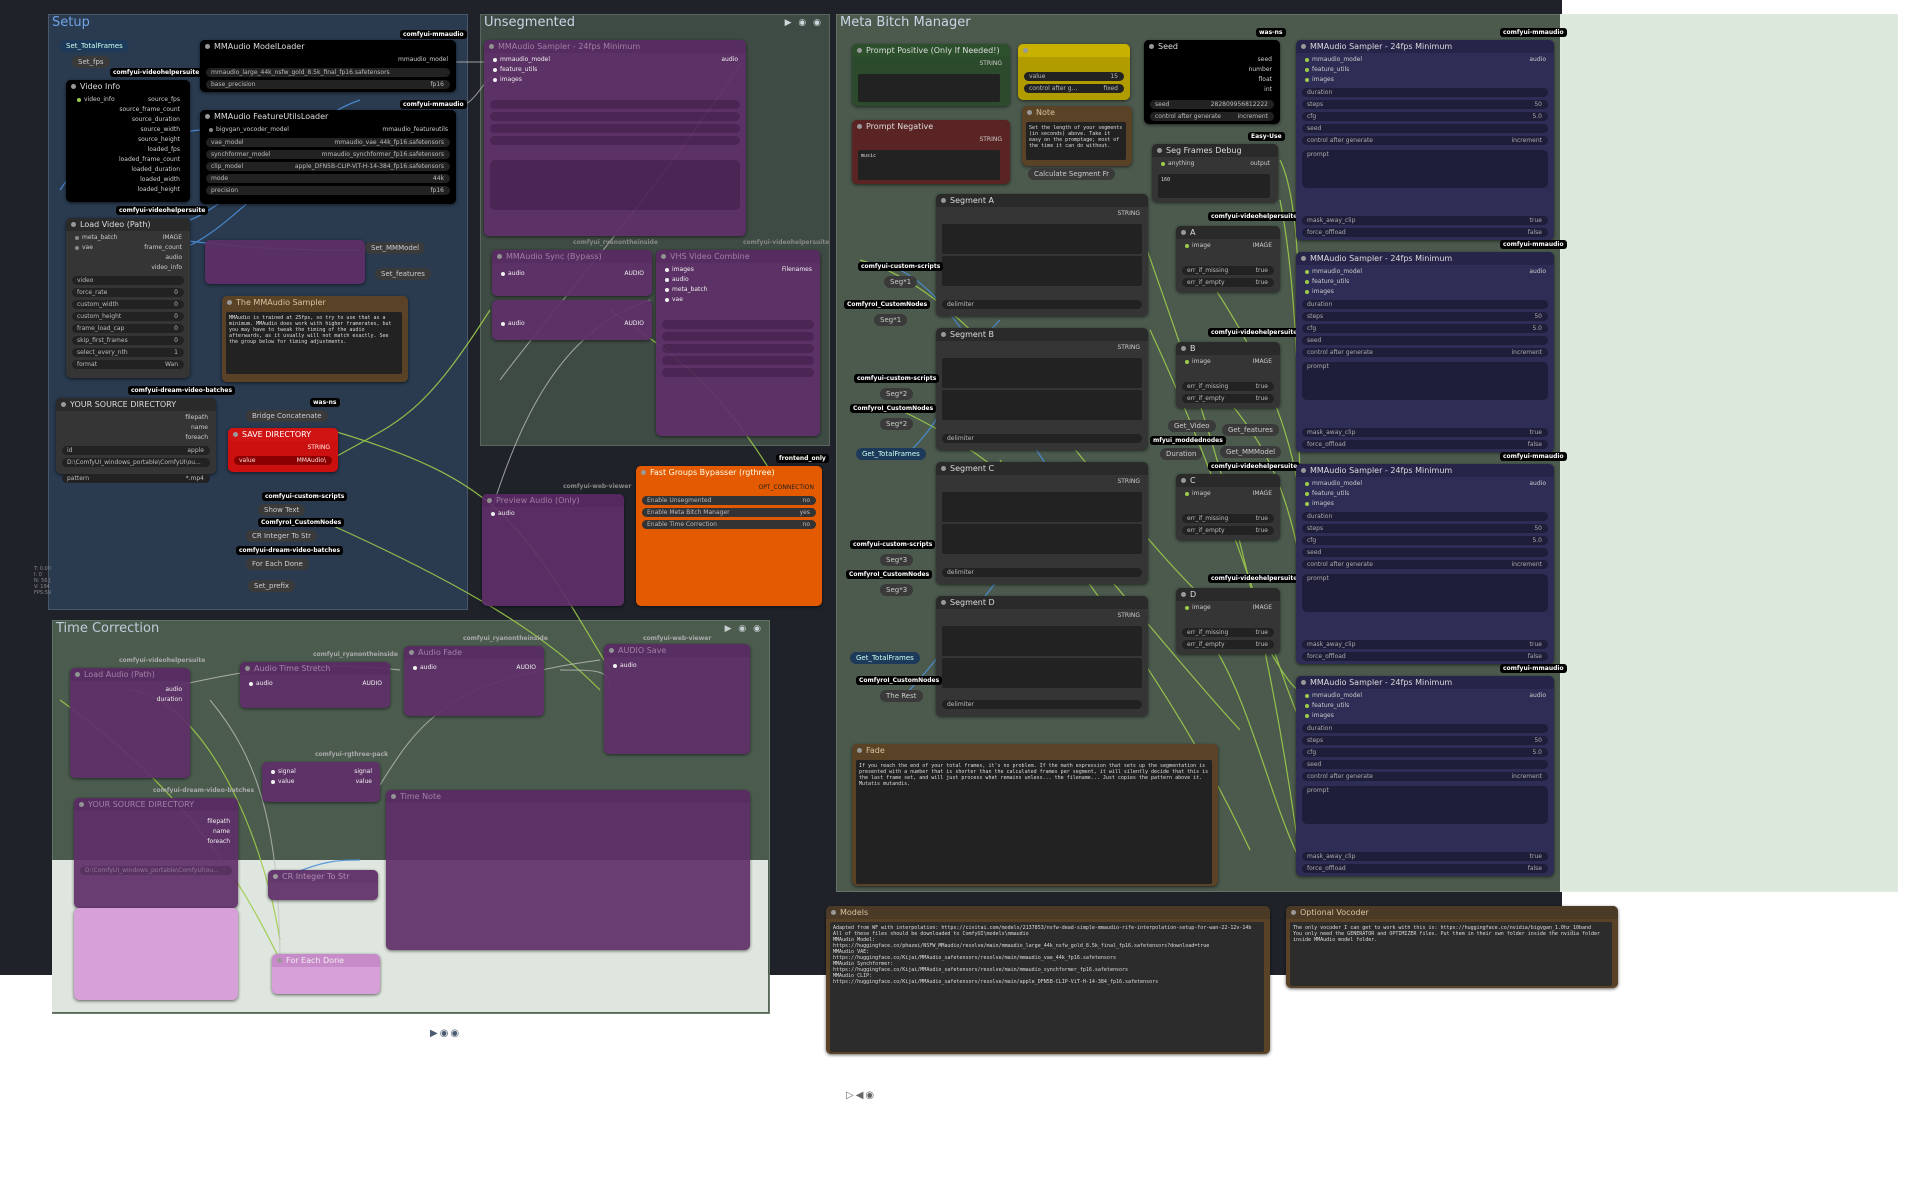 The width and height of the screenshot is (1920, 1199). Describe the element at coordinates (272, 586) in the screenshot. I see `set-prefix-node: Set_prefix` at that location.